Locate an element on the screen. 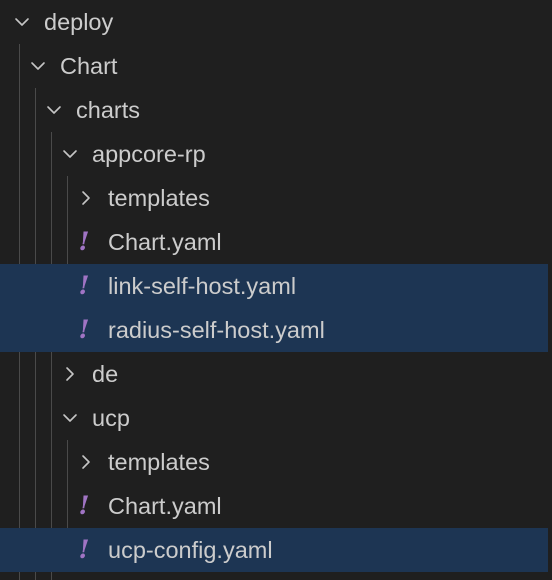 The image size is (552, 580). tree-item-label: radius-self-host.yaml is located at coordinates (216, 330).